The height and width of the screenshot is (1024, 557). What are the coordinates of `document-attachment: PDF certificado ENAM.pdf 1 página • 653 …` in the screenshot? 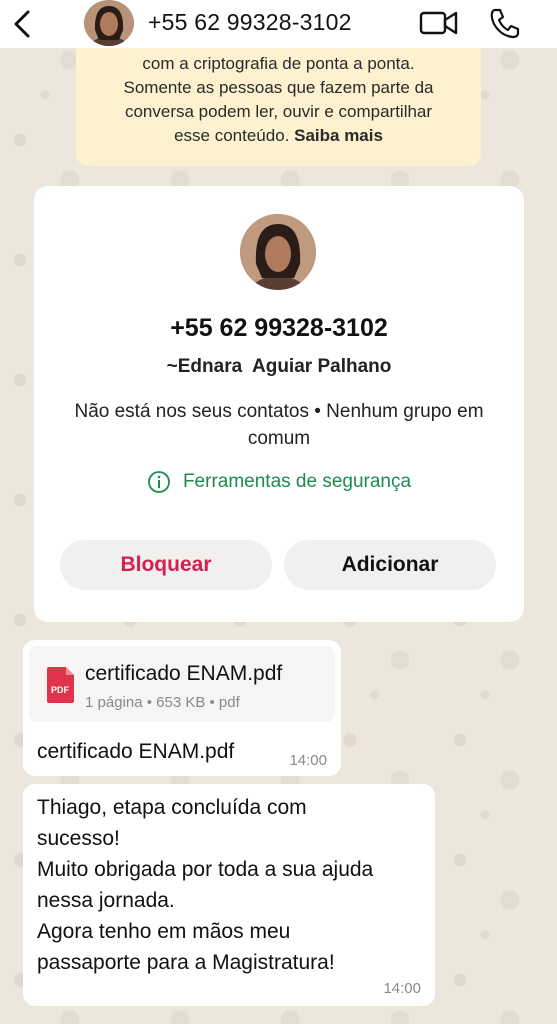 It's located at (182, 684).